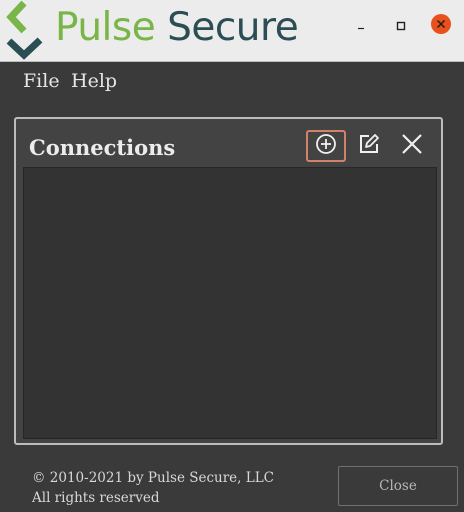 This screenshot has height=512, width=464. I want to click on copyright-text: © 2010-2021 by Pulse Secure, LLC, so click(153, 478).